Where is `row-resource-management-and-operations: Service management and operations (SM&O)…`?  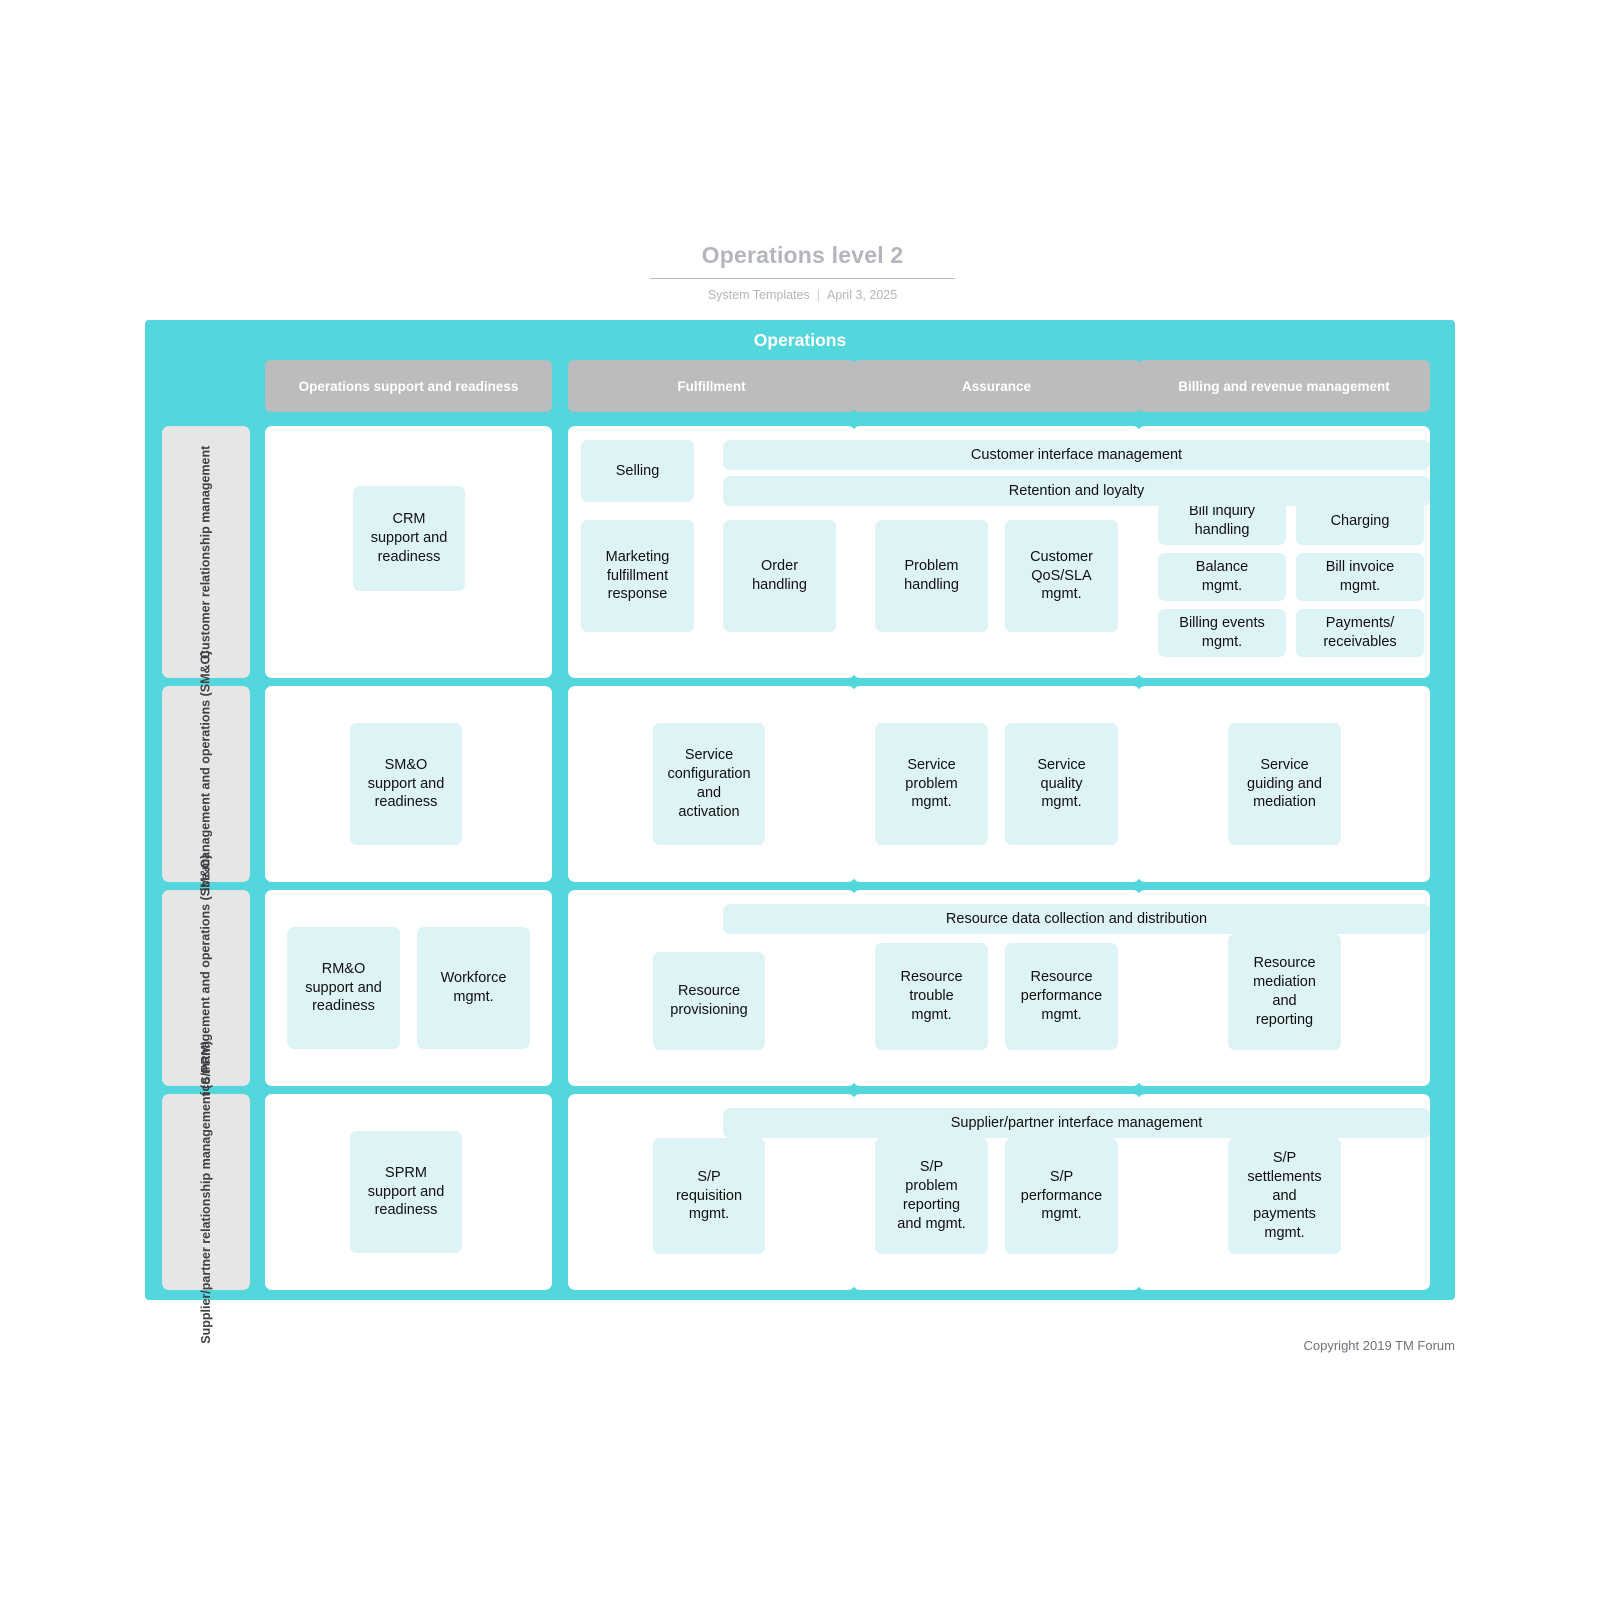 row-resource-management-and-operations: Service management and operations (SM&O)… is located at coordinates (800, 988).